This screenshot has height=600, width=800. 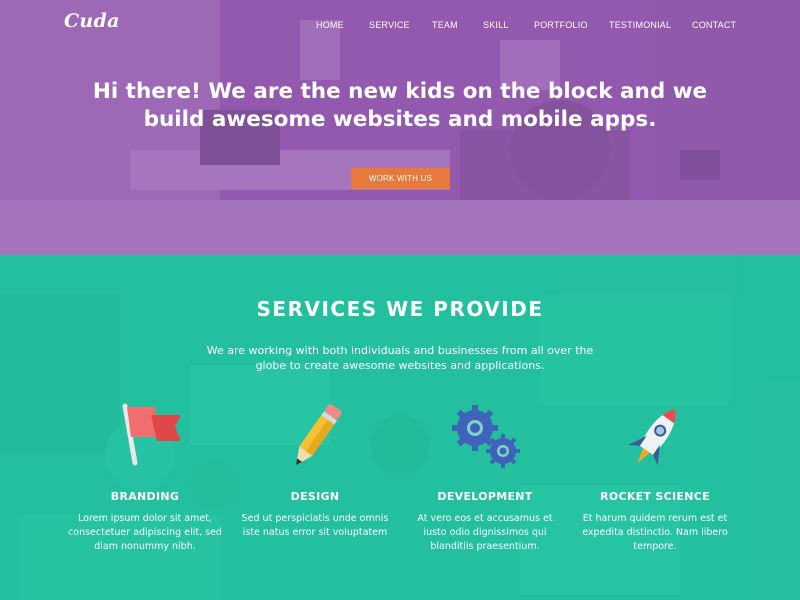 What do you see at coordinates (151, 434) in the screenshot?
I see `flag-icon` at bounding box center [151, 434].